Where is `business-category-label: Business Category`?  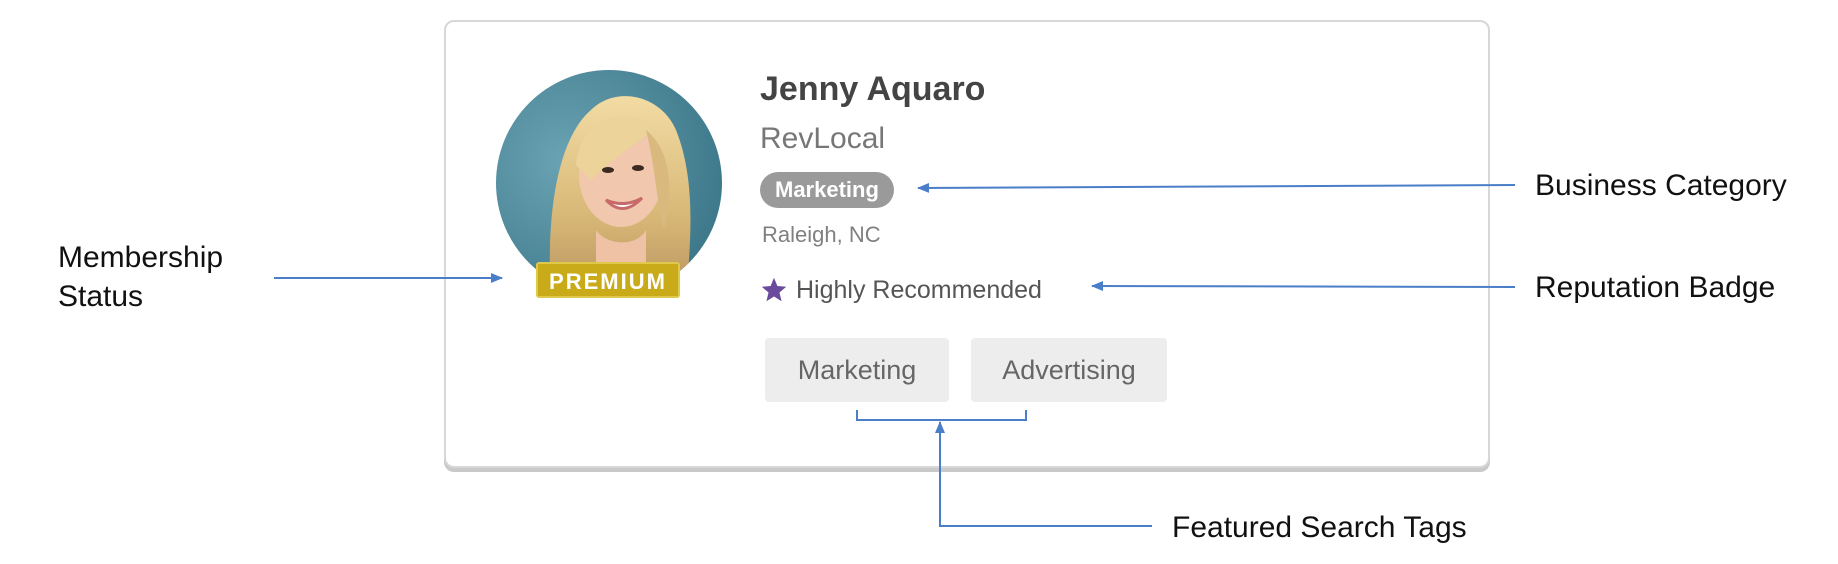
business-category-label: Business Category is located at coordinates (1661, 185).